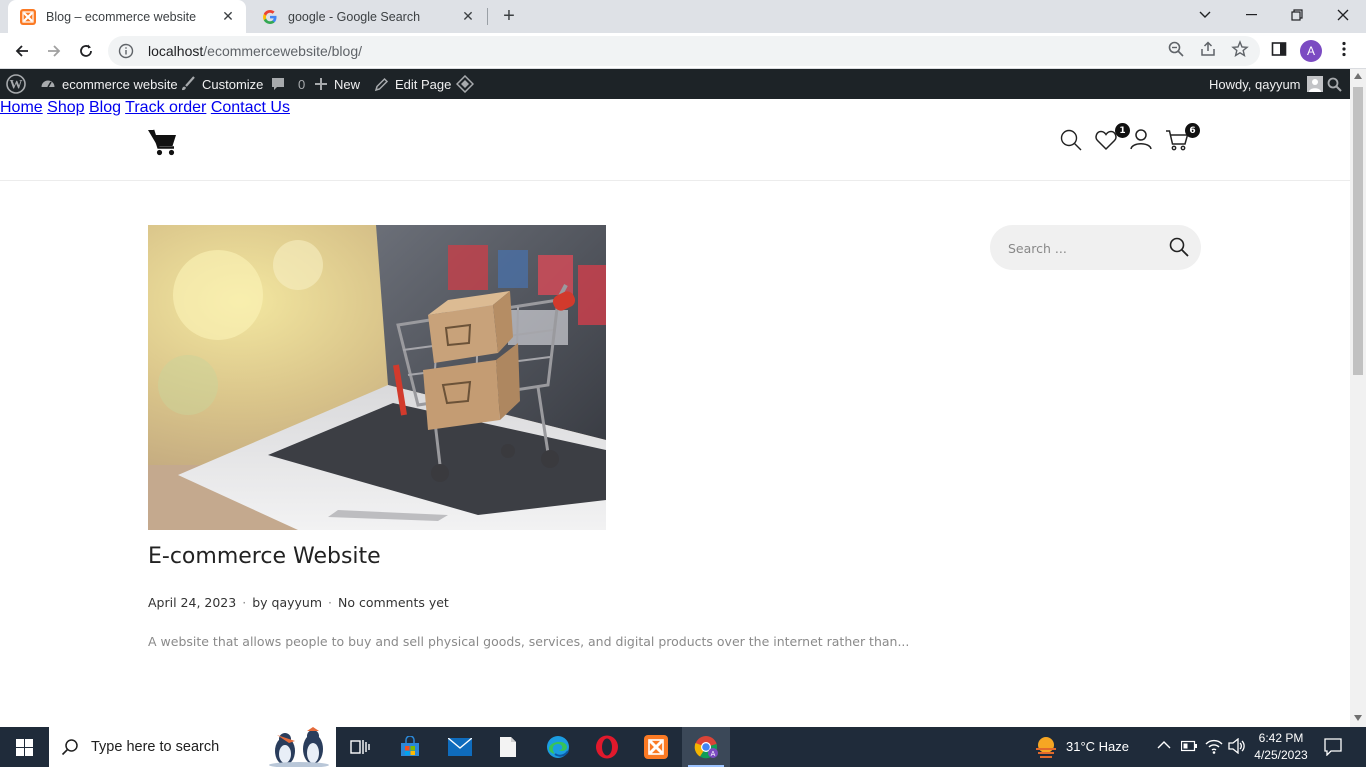  Describe the element at coordinates (1141, 139) in the screenshot. I see `account-user-icon` at that location.